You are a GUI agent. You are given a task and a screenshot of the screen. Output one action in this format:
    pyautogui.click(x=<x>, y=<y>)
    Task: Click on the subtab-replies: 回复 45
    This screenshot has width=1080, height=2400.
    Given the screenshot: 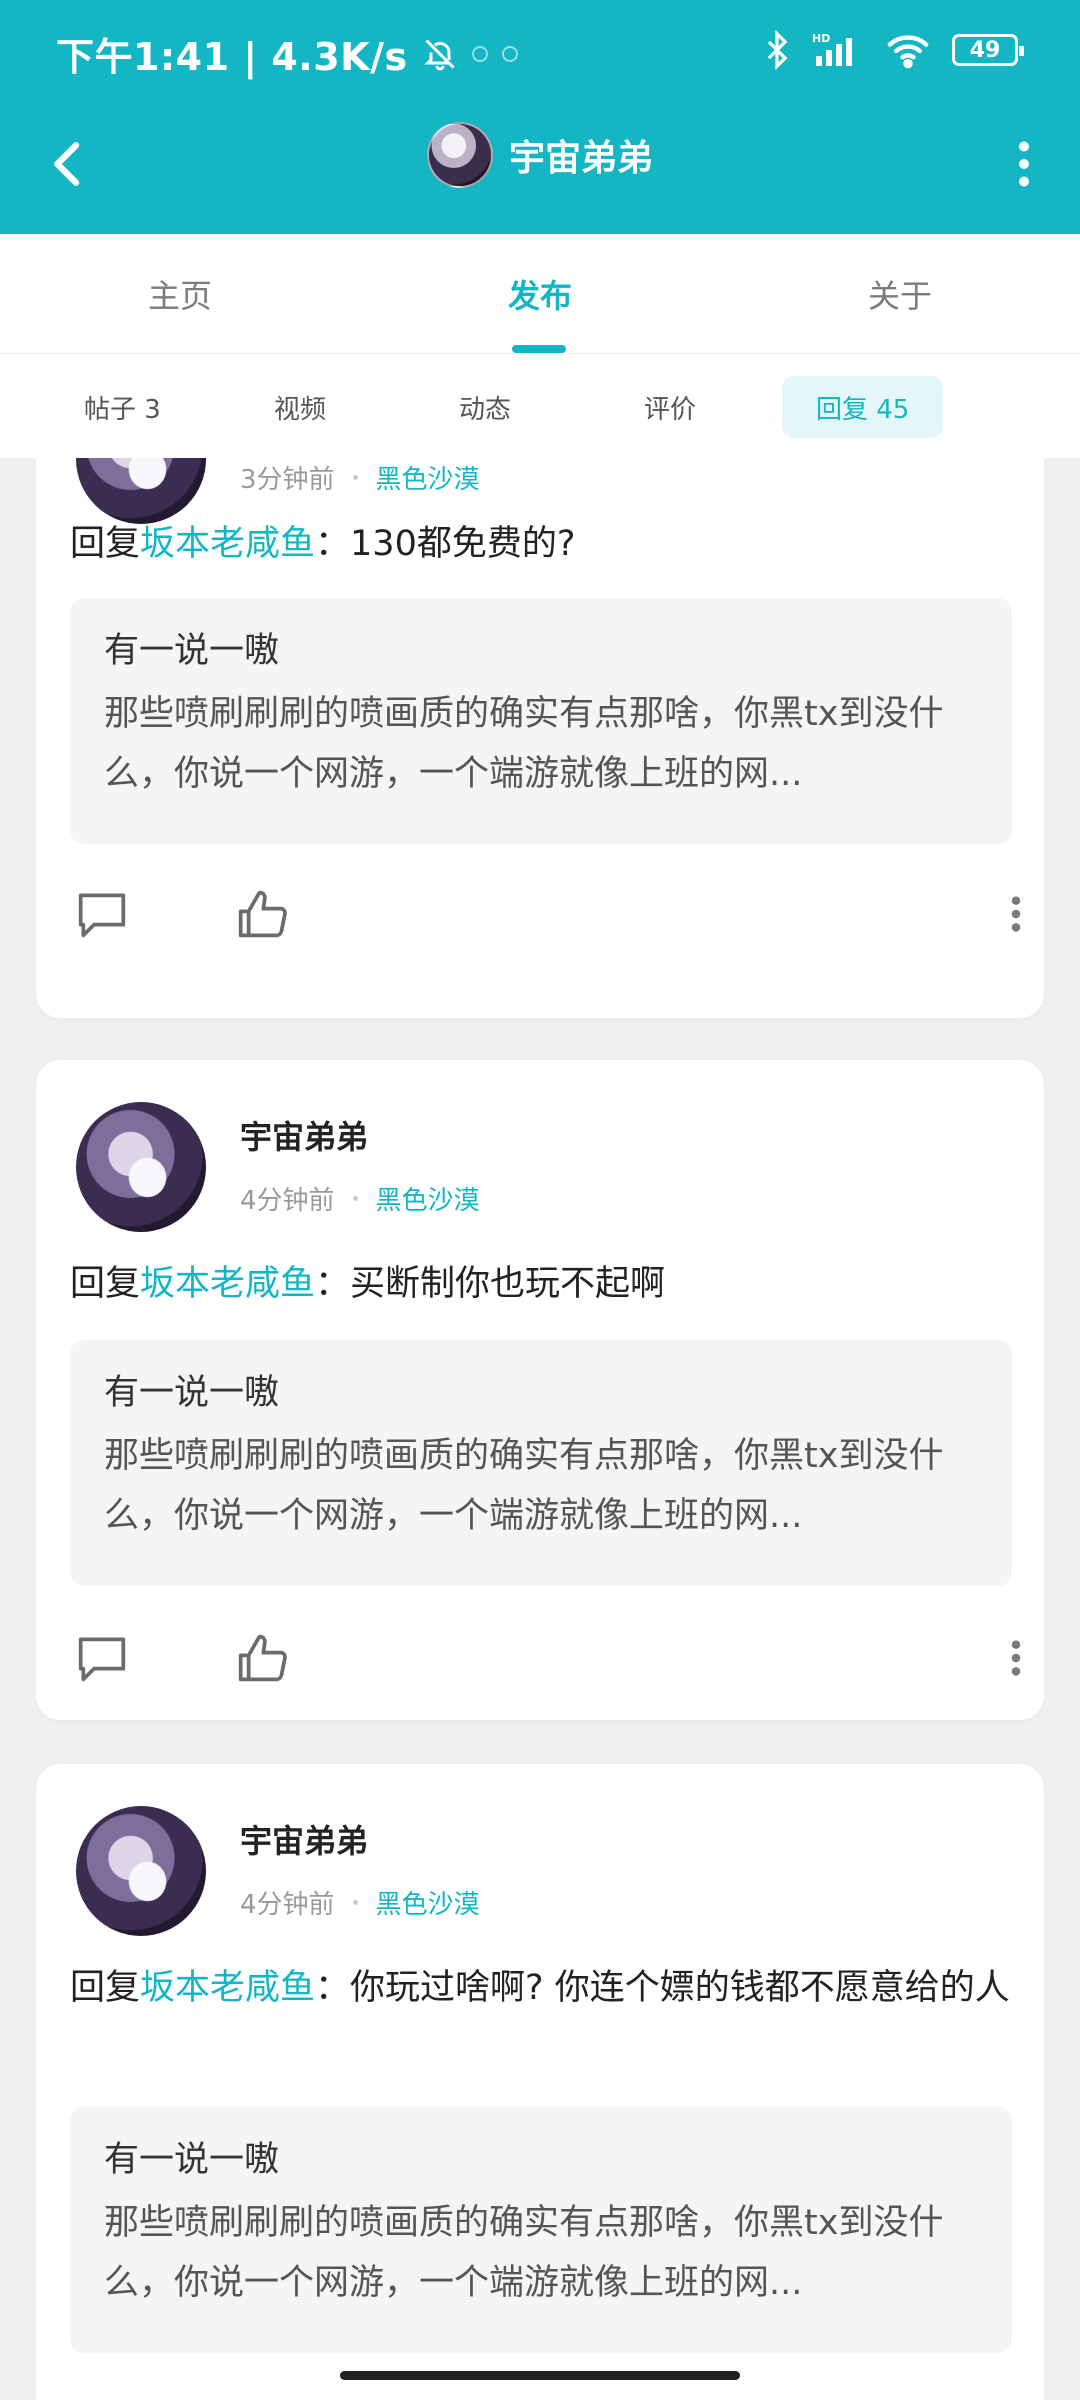 What is the action you would take?
    pyautogui.click(x=863, y=407)
    